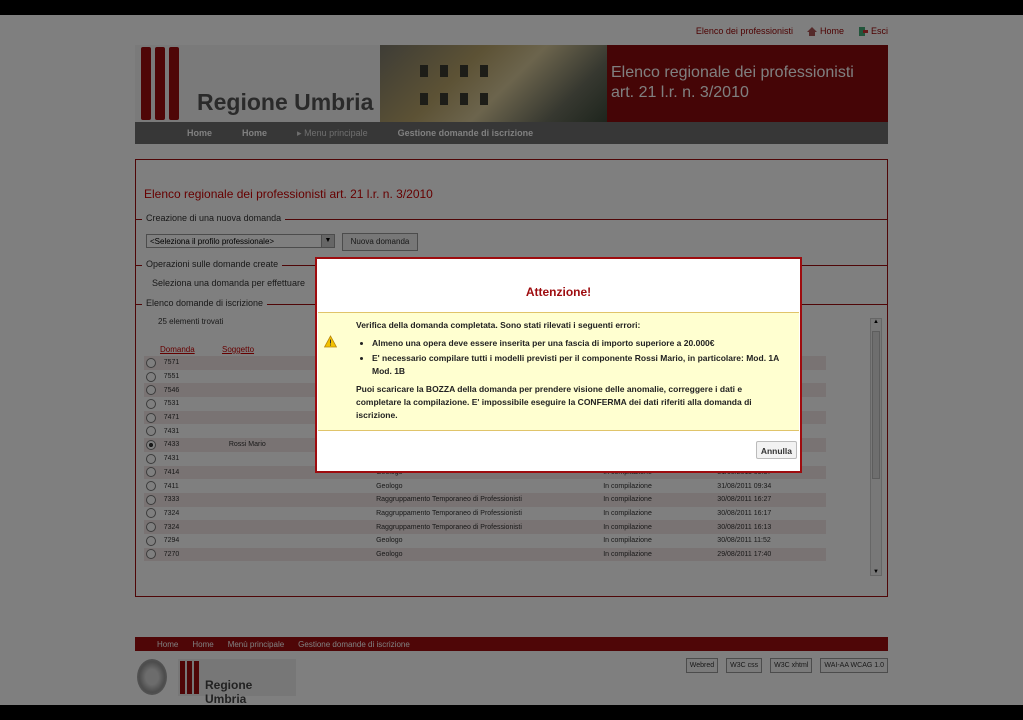 The height and width of the screenshot is (720, 1023). What do you see at coordinates (330, 341) in the screenshot?
I see `warning-icon` at bounding box center [330, 341].